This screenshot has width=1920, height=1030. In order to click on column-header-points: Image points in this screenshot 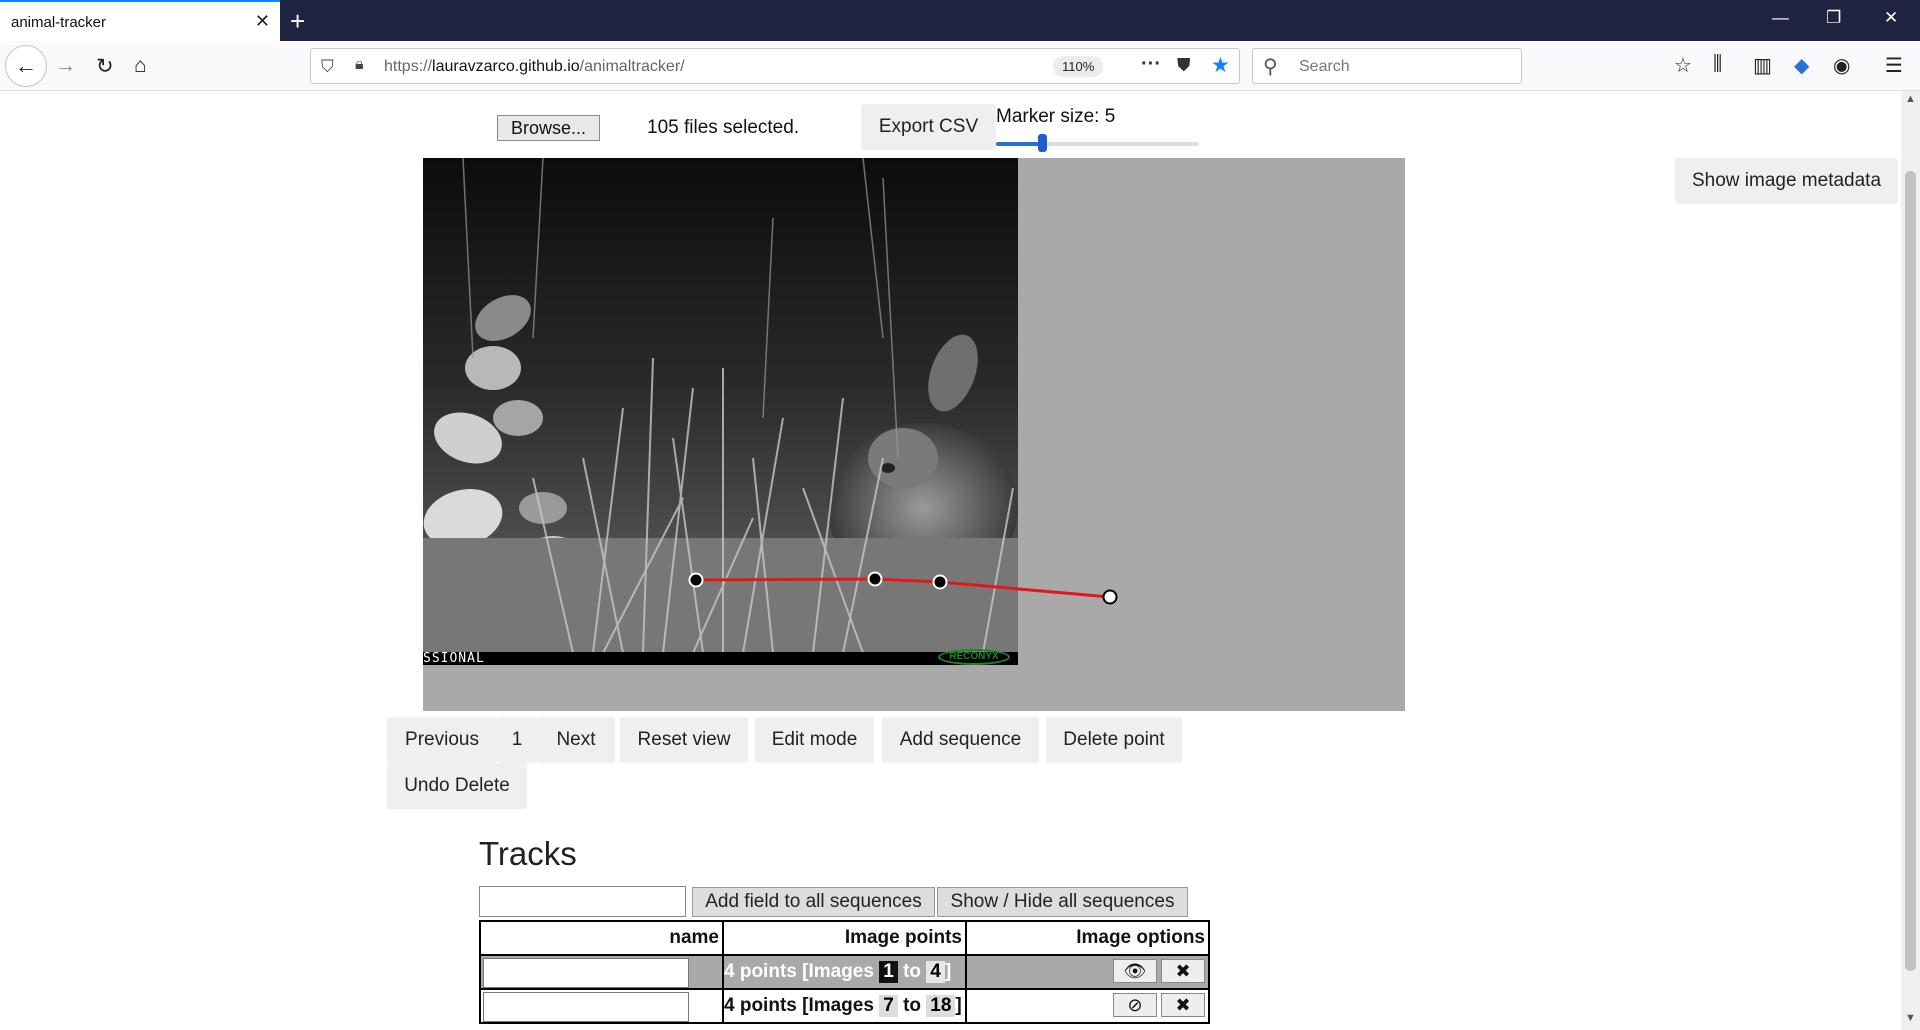, I will do `click(844, 938)`.